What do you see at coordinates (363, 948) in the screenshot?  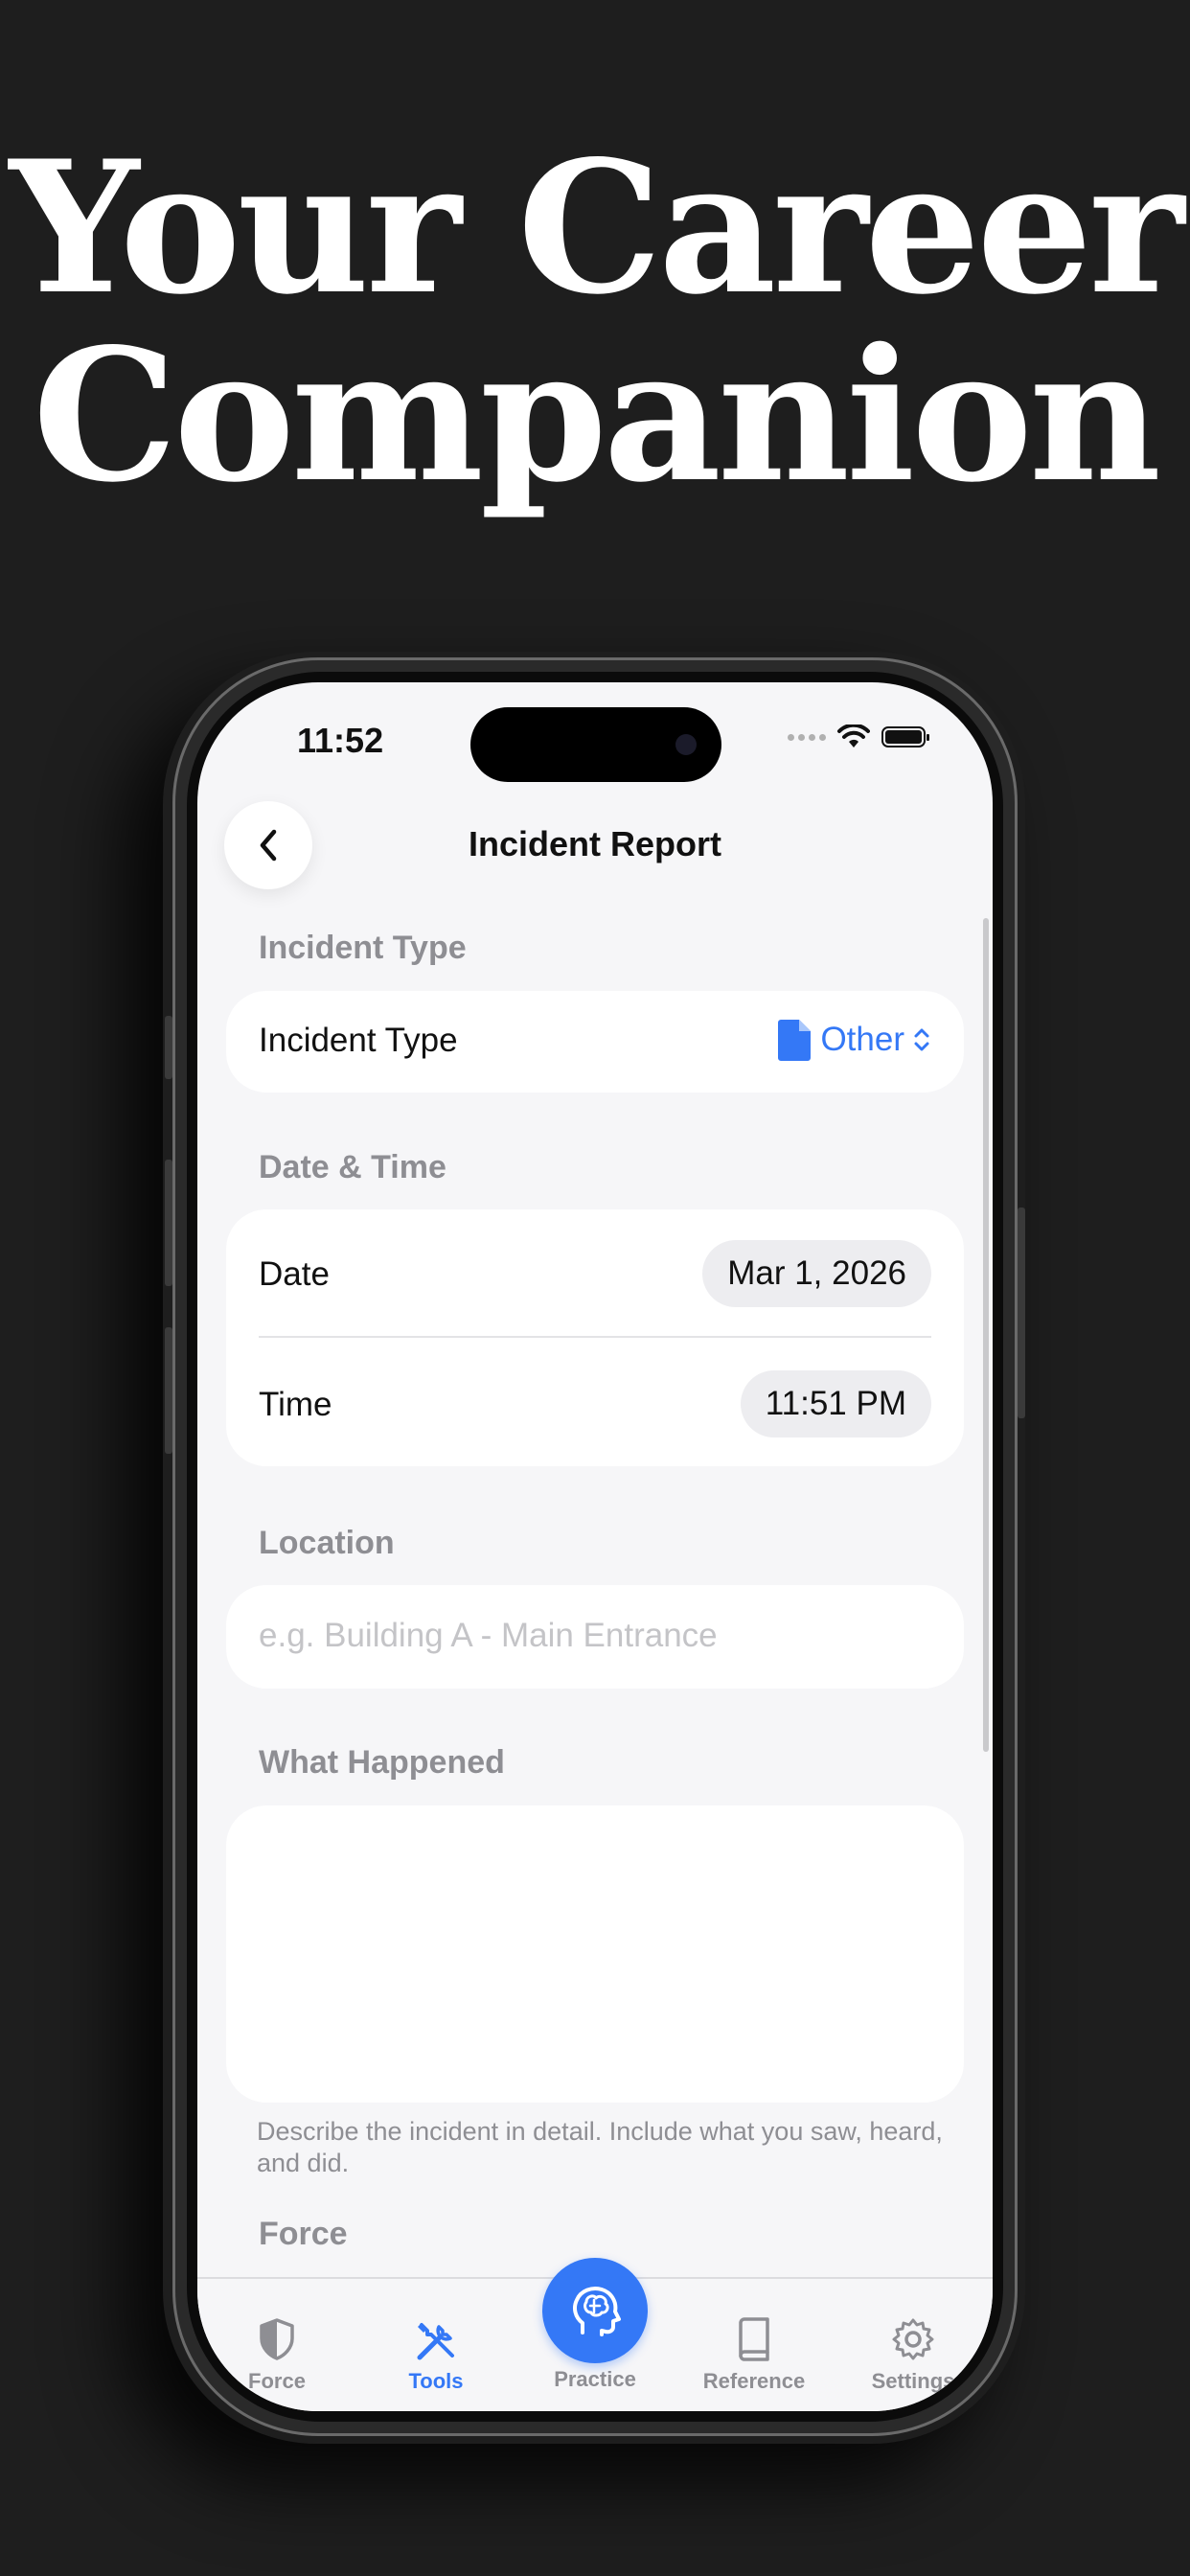 I see `section-label-incident-type: Incident Type` at bounding box center [363, 948].